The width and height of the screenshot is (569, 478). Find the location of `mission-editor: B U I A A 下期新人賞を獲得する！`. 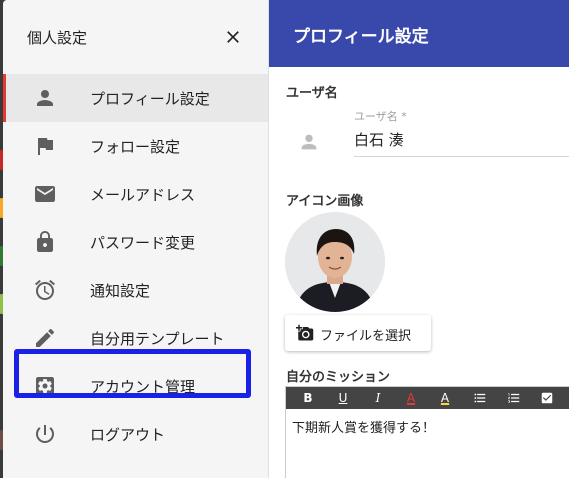

mission-editor: B U I A A 下期新人賞を獲得する！ is located at coordinates (427, 432).